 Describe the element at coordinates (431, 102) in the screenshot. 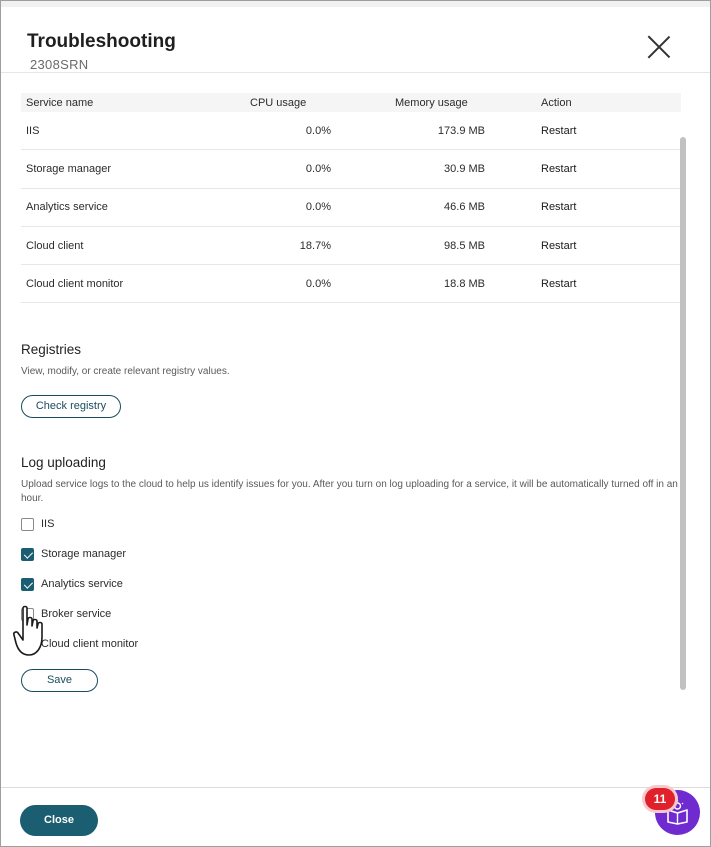

I see `header-memory-usage: Memory usage` at that location.